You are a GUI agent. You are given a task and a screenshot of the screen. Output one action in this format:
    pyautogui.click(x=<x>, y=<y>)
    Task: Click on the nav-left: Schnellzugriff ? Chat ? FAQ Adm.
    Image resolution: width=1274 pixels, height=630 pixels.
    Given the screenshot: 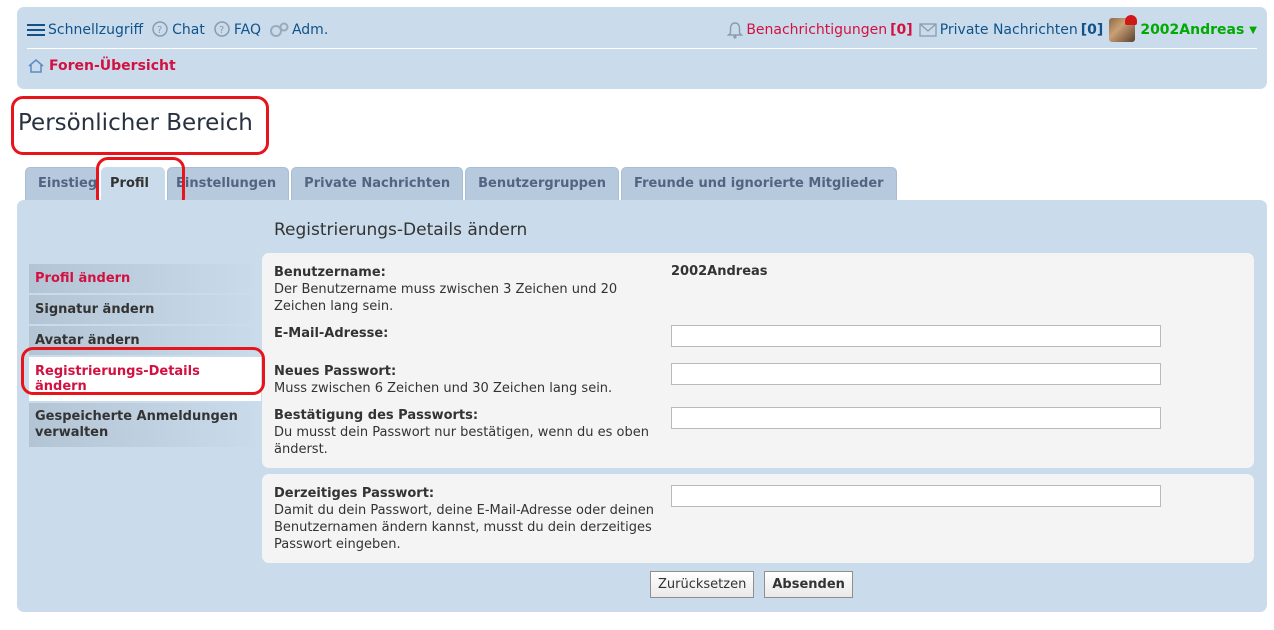 What is the action you would take?
    pyautogui.click(x=177, y=30)
    